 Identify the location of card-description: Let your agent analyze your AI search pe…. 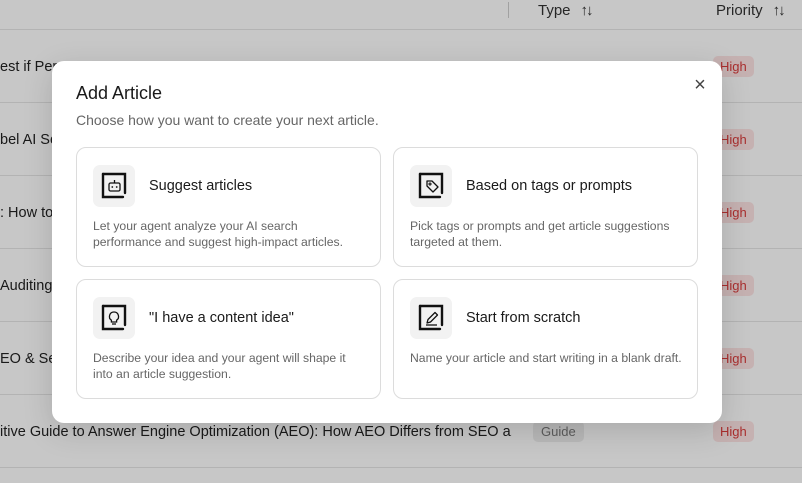
(218, 234).